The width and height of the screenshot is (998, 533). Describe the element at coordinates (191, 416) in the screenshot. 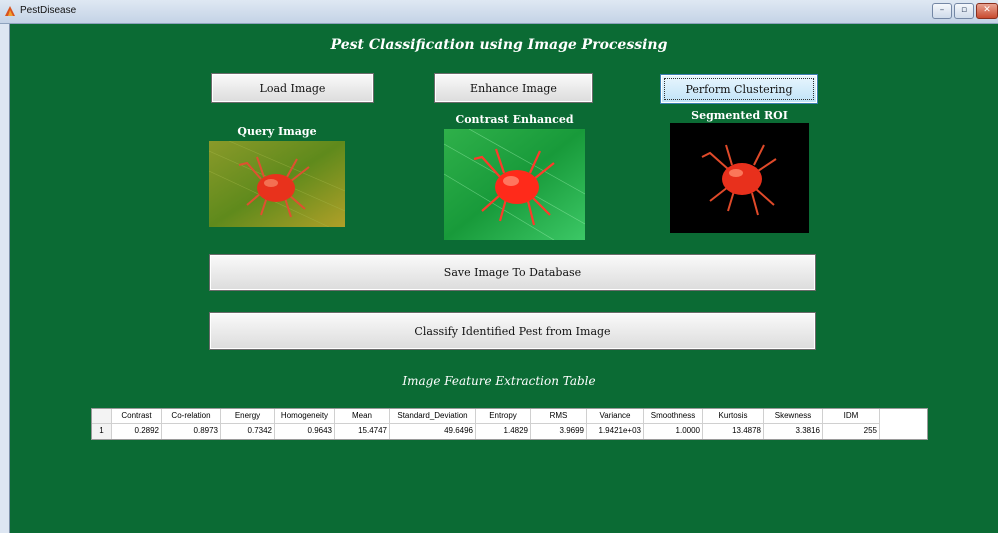

I see `column-header: Co-relation` at that location.